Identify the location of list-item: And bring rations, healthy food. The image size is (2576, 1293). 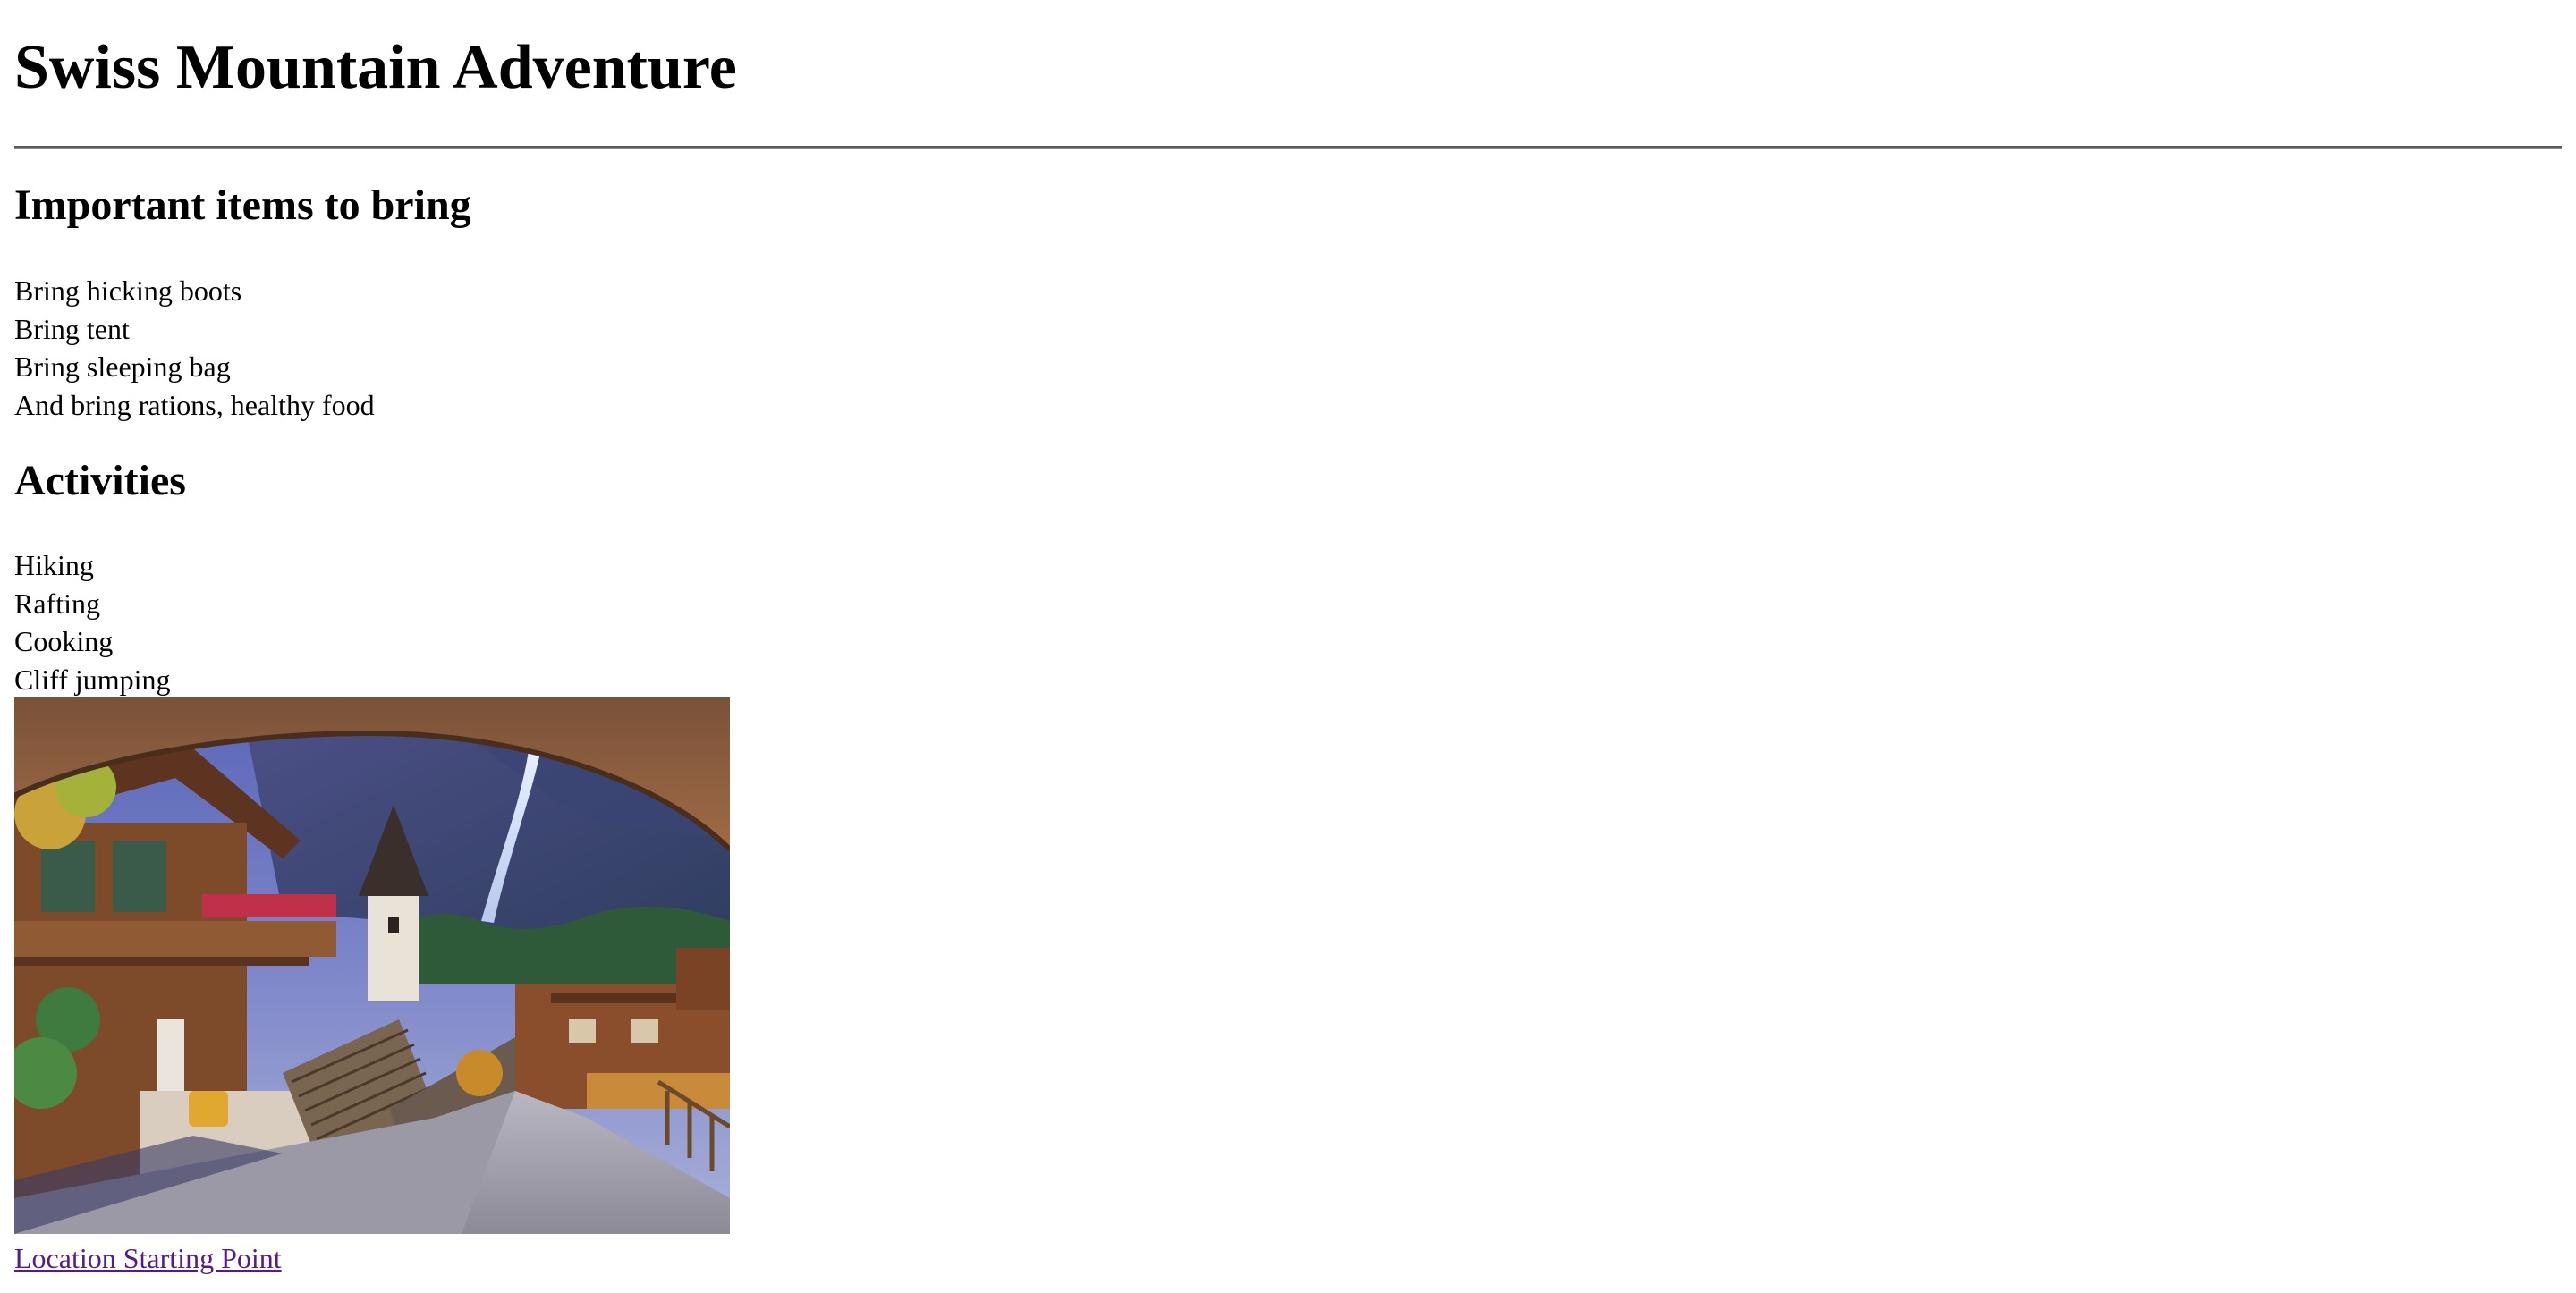
(194, 405).